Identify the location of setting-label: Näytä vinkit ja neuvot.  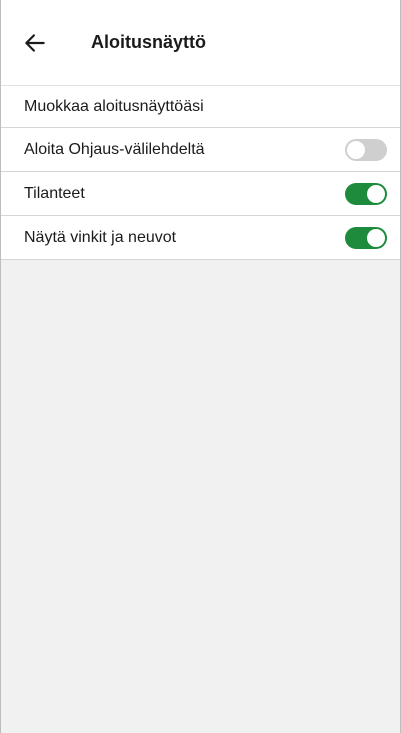
(100, 237).